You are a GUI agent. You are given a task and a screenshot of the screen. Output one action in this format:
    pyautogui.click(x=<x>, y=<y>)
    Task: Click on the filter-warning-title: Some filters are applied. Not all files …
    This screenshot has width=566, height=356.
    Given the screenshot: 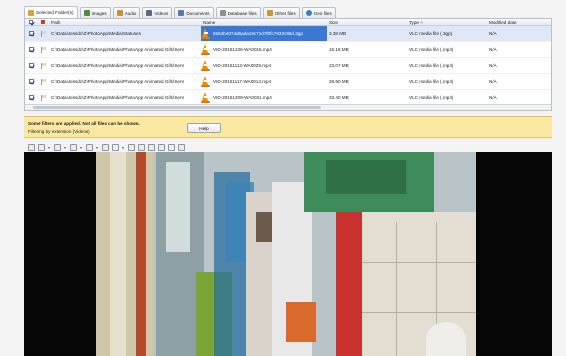 What is the action you would take?
    pyautogui.click(x=84, y=123)
    